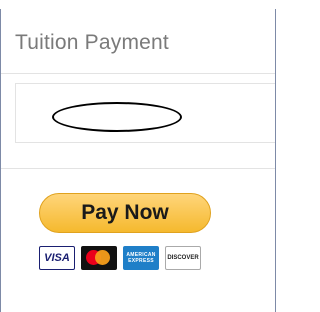 The width and height of the screenshot is (320, 312). I want to click on redacted-field-oval, so click(117, 117).